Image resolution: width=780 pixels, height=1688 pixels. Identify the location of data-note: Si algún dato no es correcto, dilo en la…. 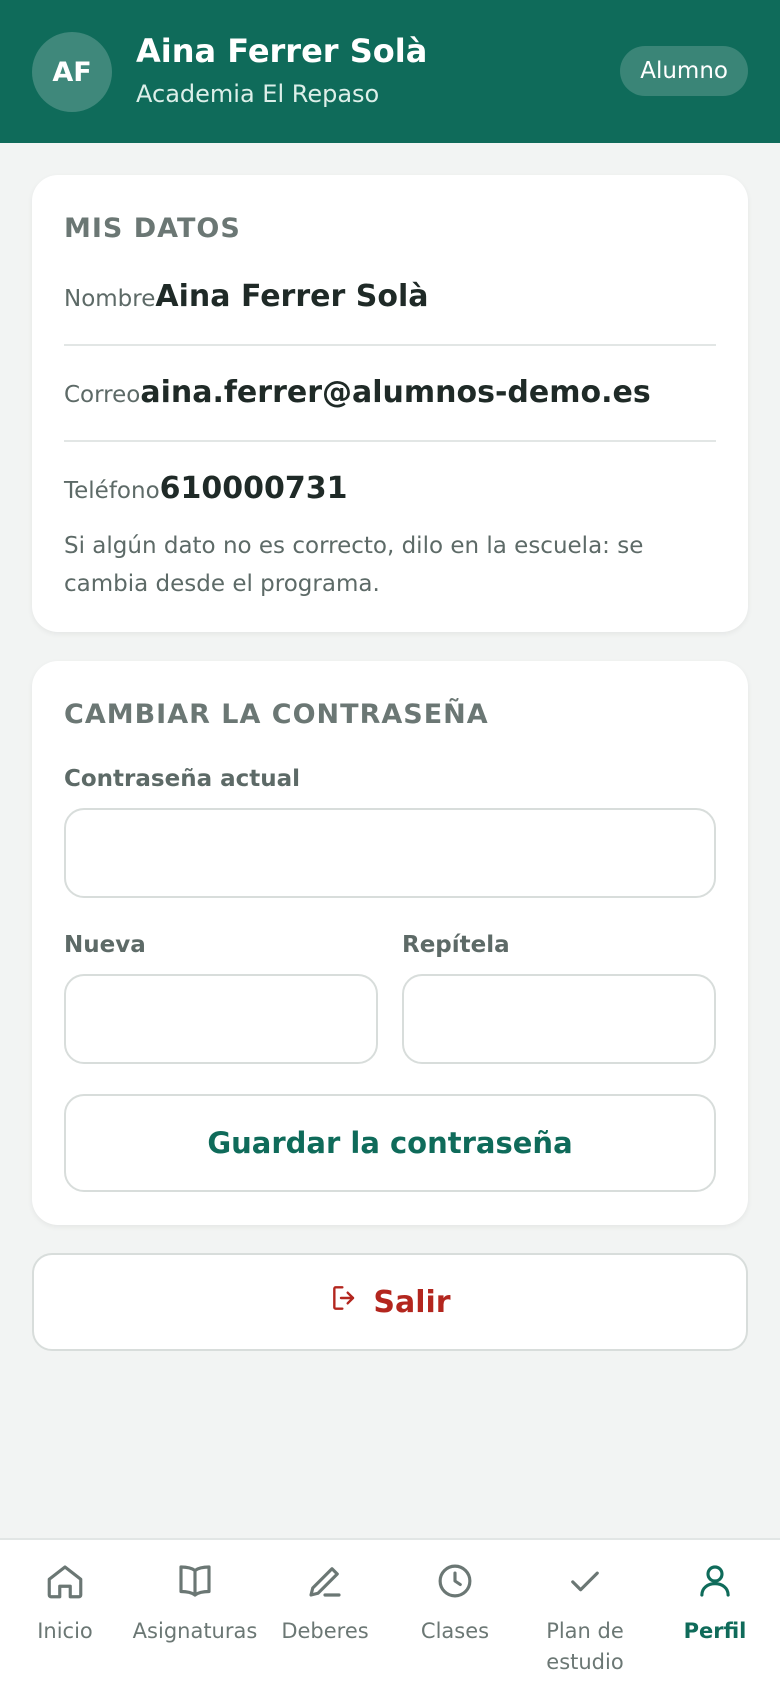
(354, 565).